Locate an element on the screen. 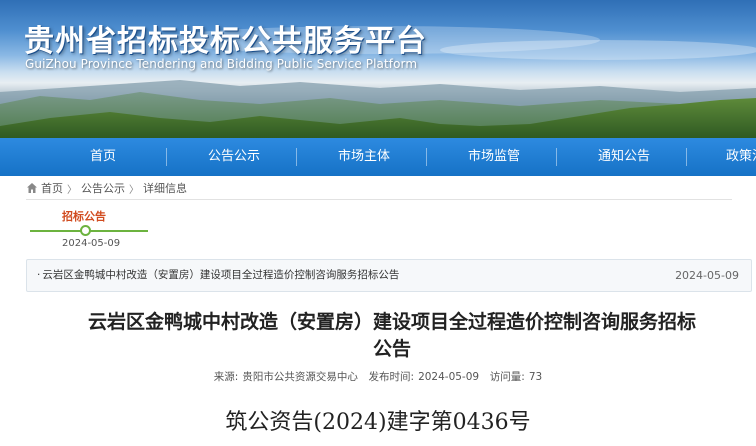 This screenshot has height=446, width=756. article-meta: 来源: 贵阳市公共资源交易中心 发布时间: 2024-05-09 访问量: 73 is located at coordinates (378, 376).